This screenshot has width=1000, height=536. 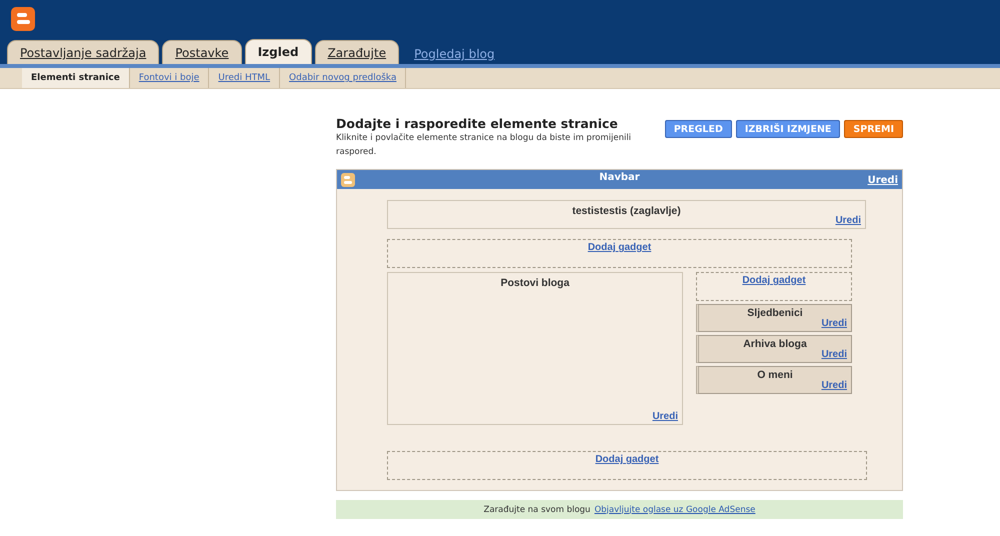 What do you see at coordinates (537, 509) in the screenshot?
I see `adsense-text: Zarađujte na svom blogu` at bounding box center [537, 509].